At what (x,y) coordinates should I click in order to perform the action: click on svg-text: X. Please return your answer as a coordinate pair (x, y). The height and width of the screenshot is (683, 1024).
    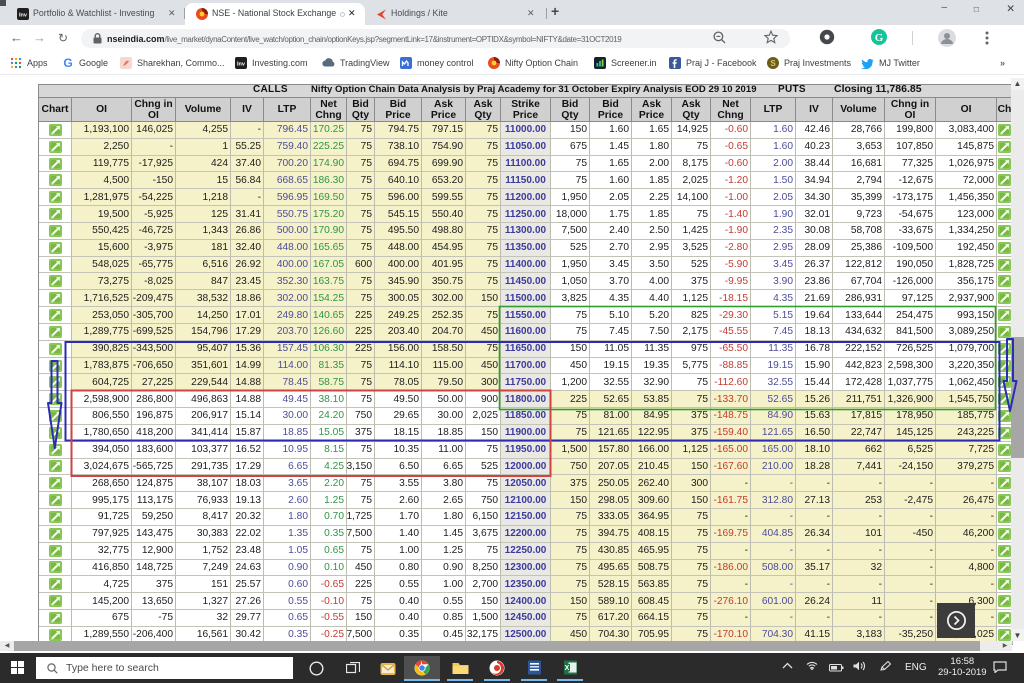
    Looking at the image, I should click on (566, 668).